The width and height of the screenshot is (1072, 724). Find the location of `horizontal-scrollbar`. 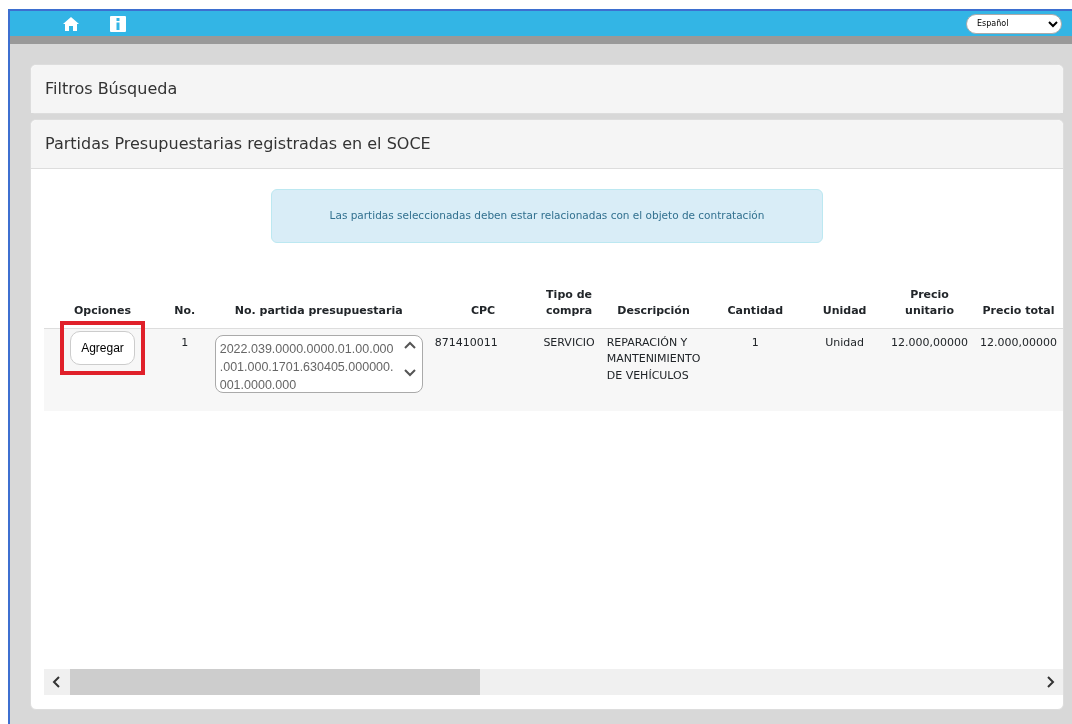

horizontal-scrollbar is located at coordinates (553, 682).